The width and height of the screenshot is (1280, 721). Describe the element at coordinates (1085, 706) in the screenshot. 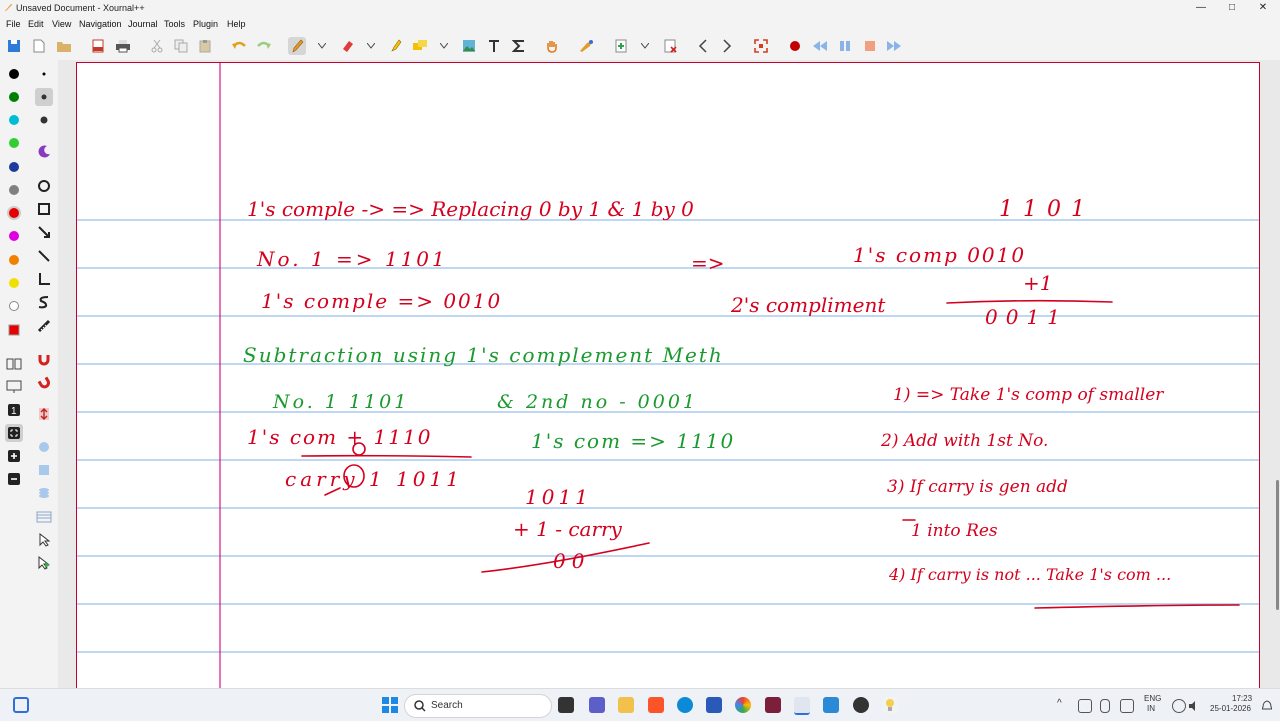

I see `tray-app-icon` at that location.